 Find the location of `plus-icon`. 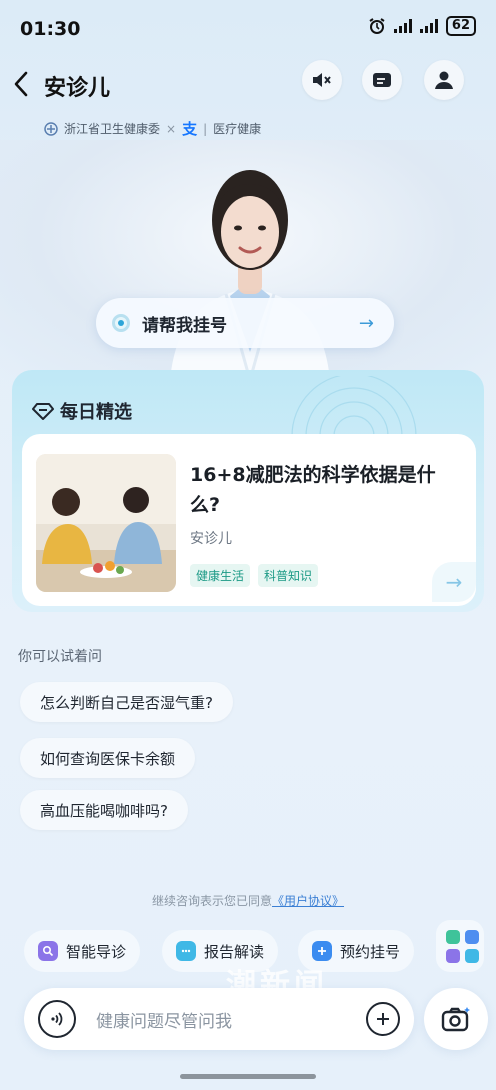

plus-icon is located at coordinates (383, 1019).